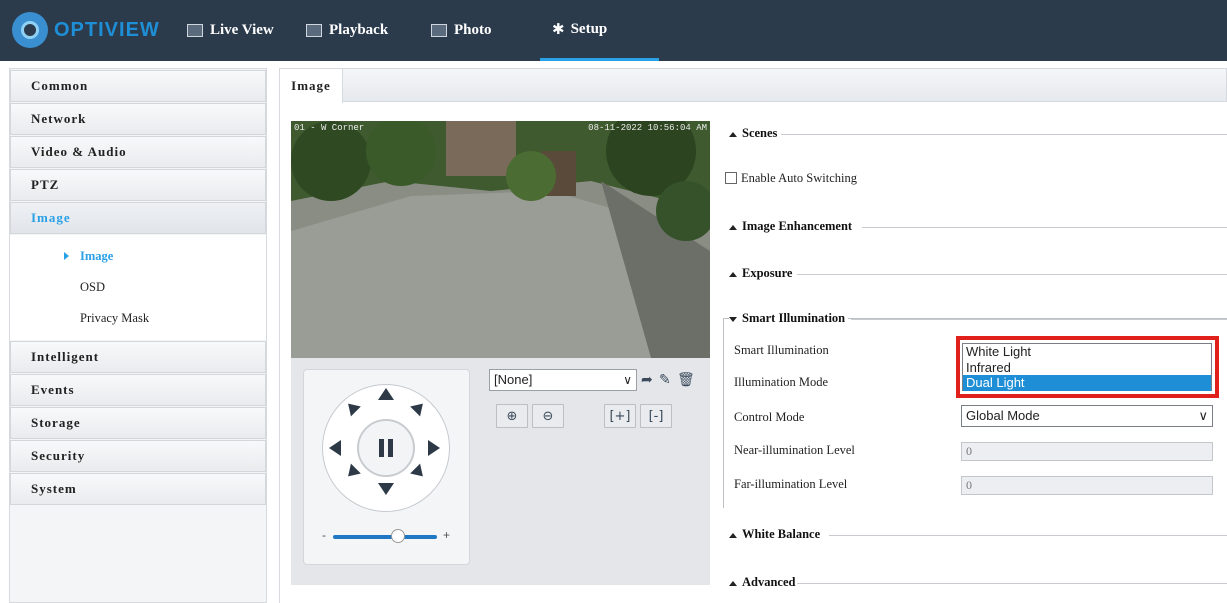 The image size is (1227, 603). I want to click on logo-text: OPTIVIEW, so click(107, 29).